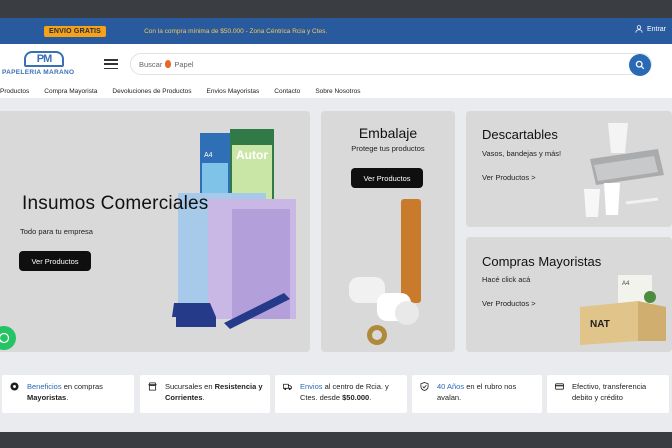 Image resolution: width=672 pixels, height=448 pixels. What do you see at coordinates (184, 64) in the screenshot?
I see `search-placeholder-term: Papel` at bounding box center [184, 64].